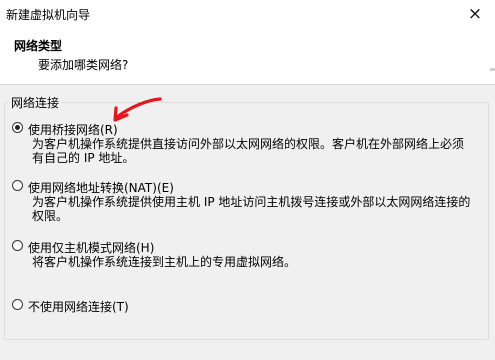 The image size is (495, 360). What do you see at coordinates (17, 185) in the screenshot?
I see `radio-nat` at bounding box center [17, 185].